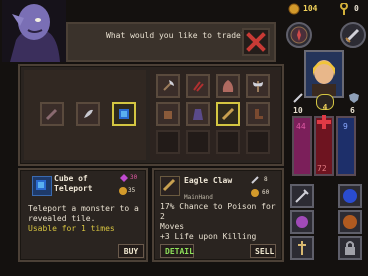 This screenshot has width=368, height=276. I want to click on robe-icon, so click(198, 114).